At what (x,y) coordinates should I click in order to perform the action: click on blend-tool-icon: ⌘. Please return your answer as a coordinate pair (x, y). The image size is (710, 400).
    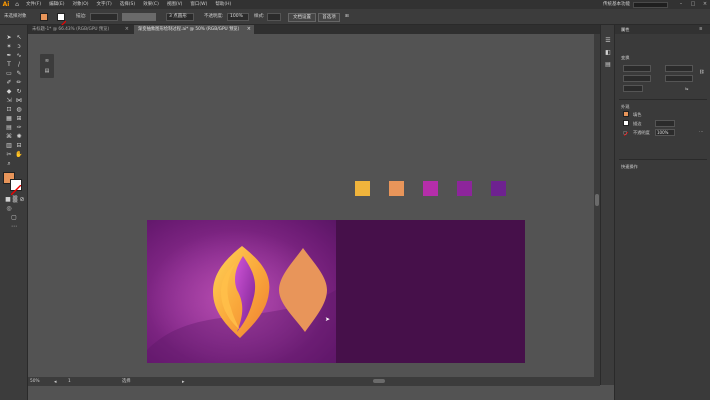
    Looking at the image, I should click on (9, 137).